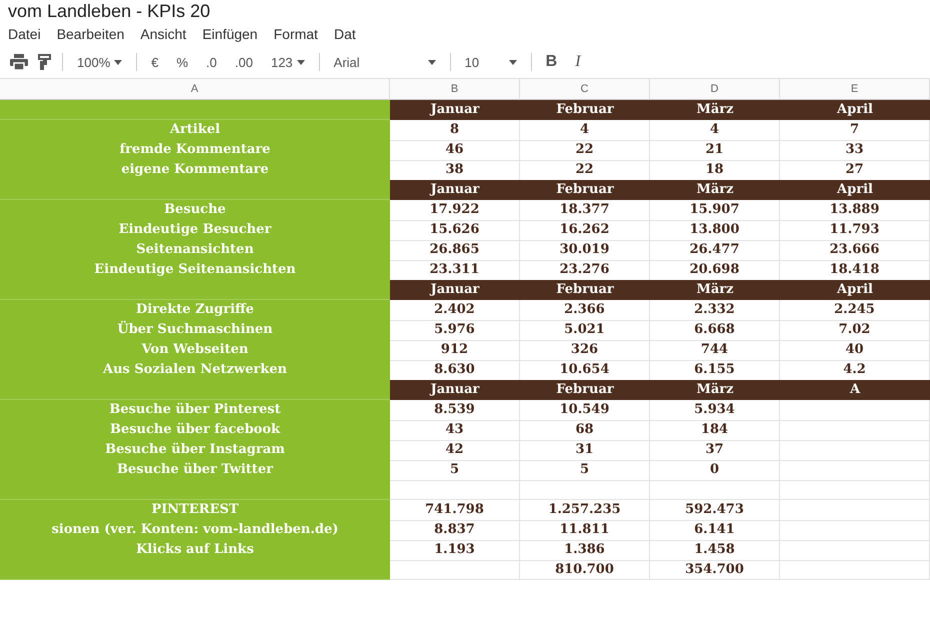 The image size is (930, 620). What do you see at coordinates (715, 530) in the screenshot?
I see `table-cell: 6.141` at bounding box center [715, 530].